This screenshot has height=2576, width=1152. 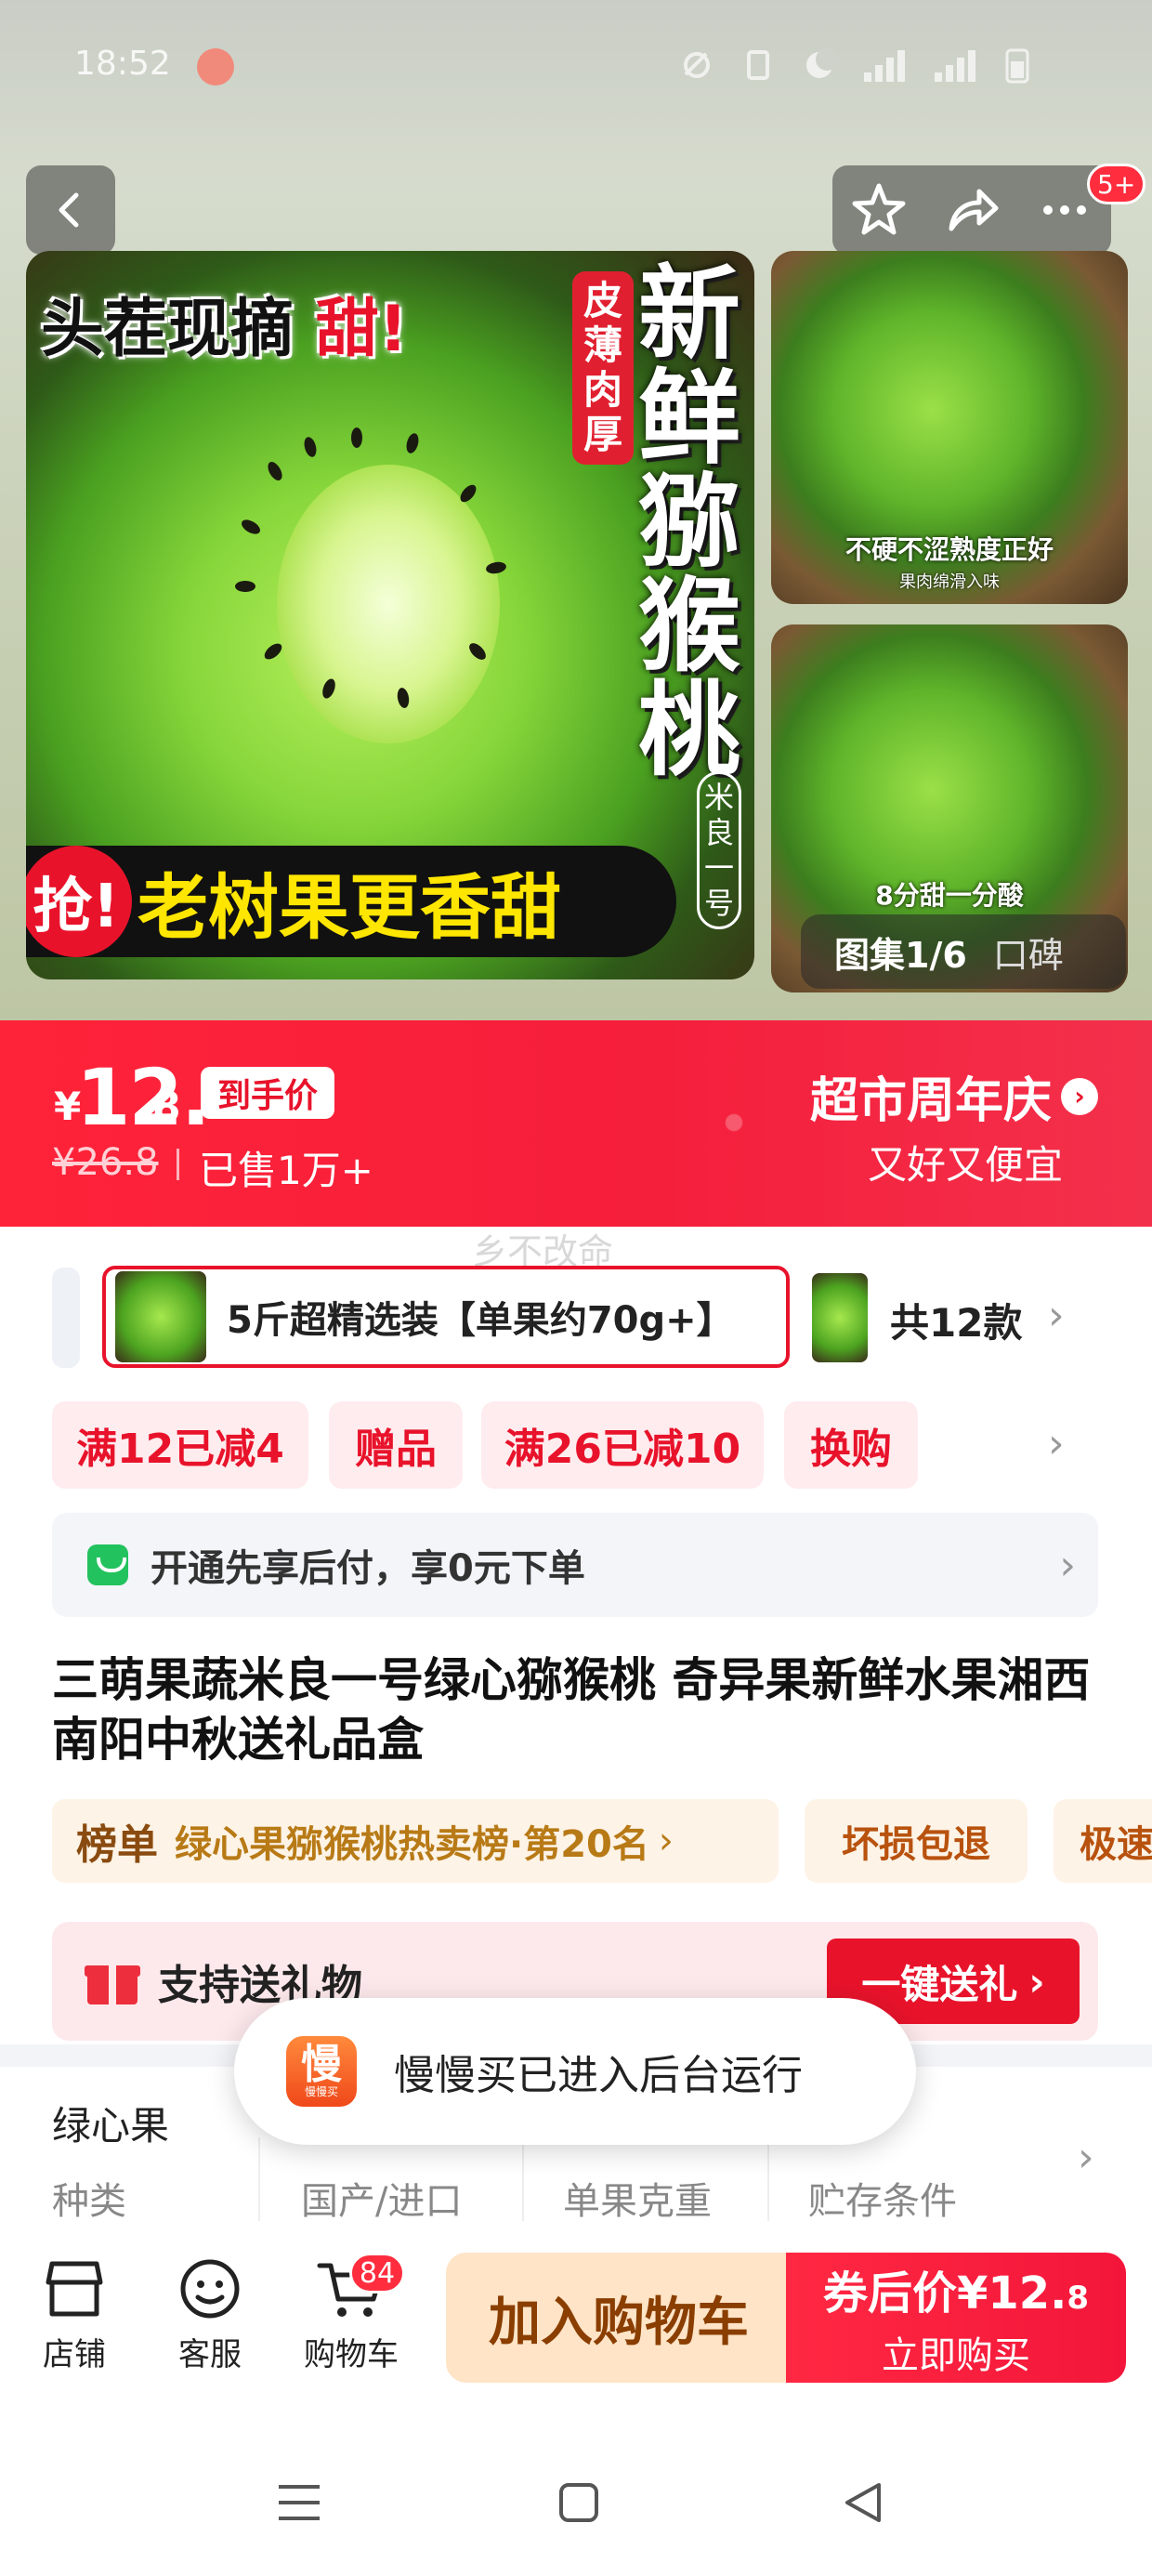 I want to click on menu-icon, so click(x=299, y=2502).